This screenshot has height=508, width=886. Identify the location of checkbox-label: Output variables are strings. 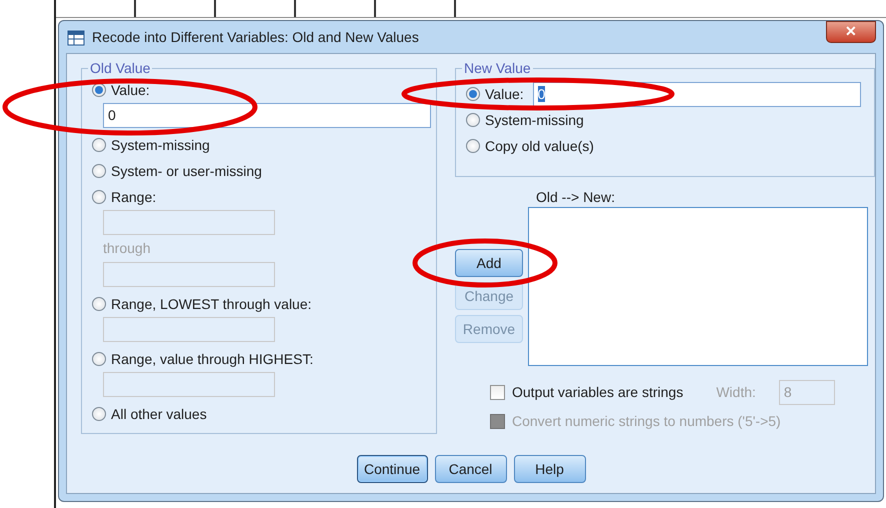
(598, 392).